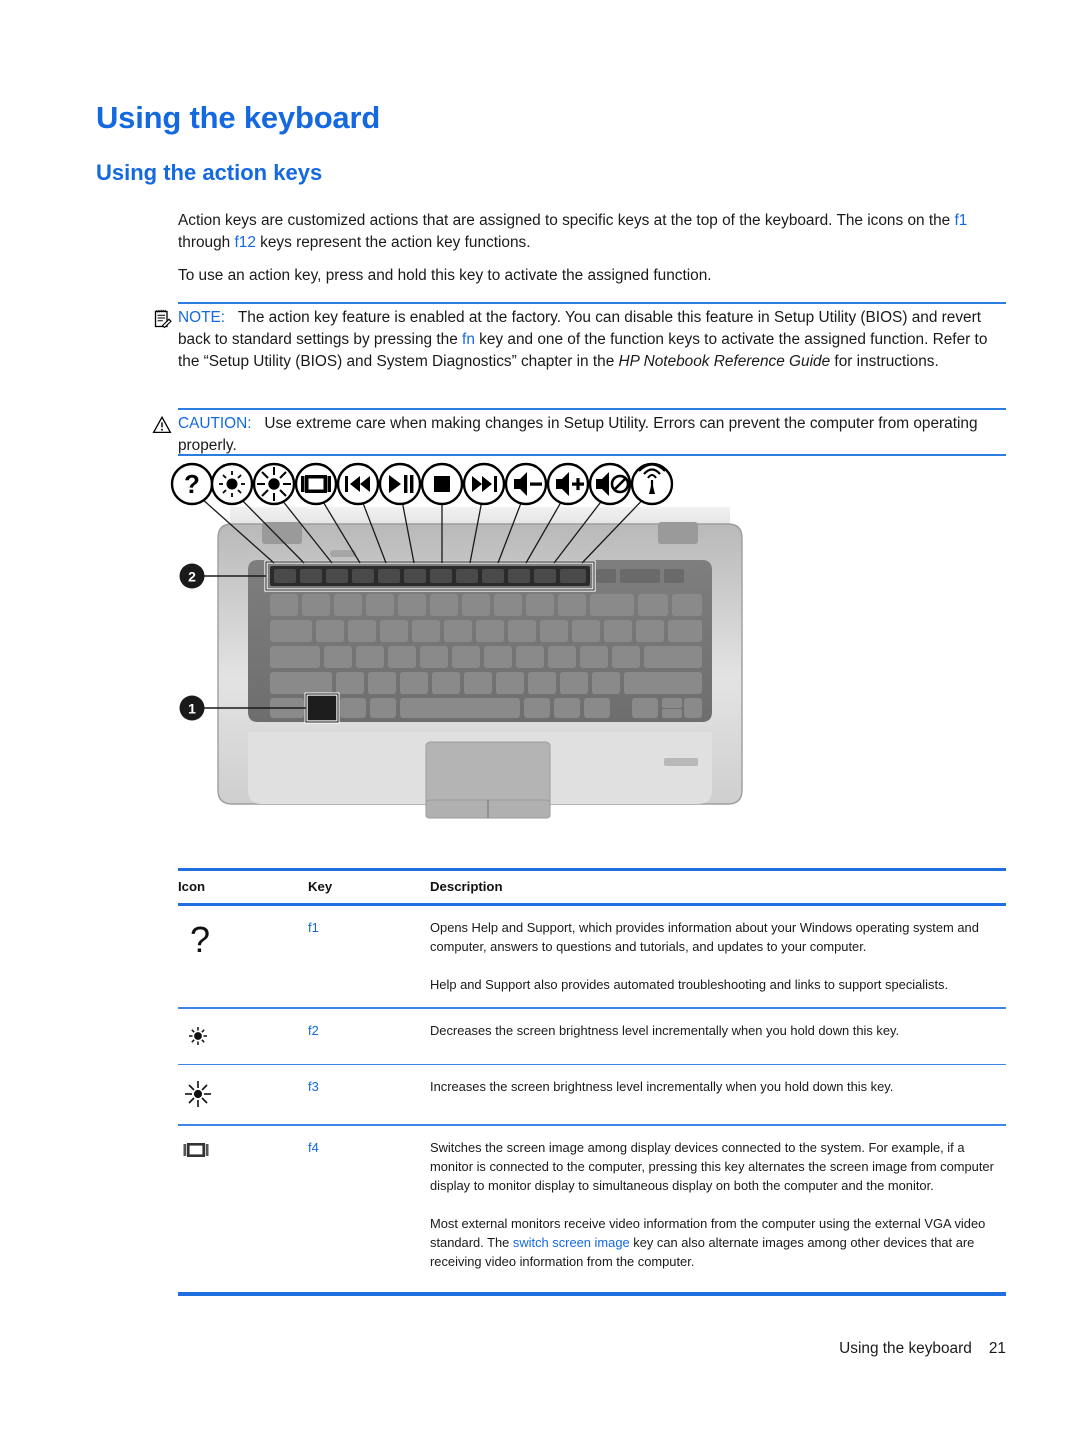  Describe the element at coordinates (369, 1094) in the screenshot. I see `row-key: f3` at that location.